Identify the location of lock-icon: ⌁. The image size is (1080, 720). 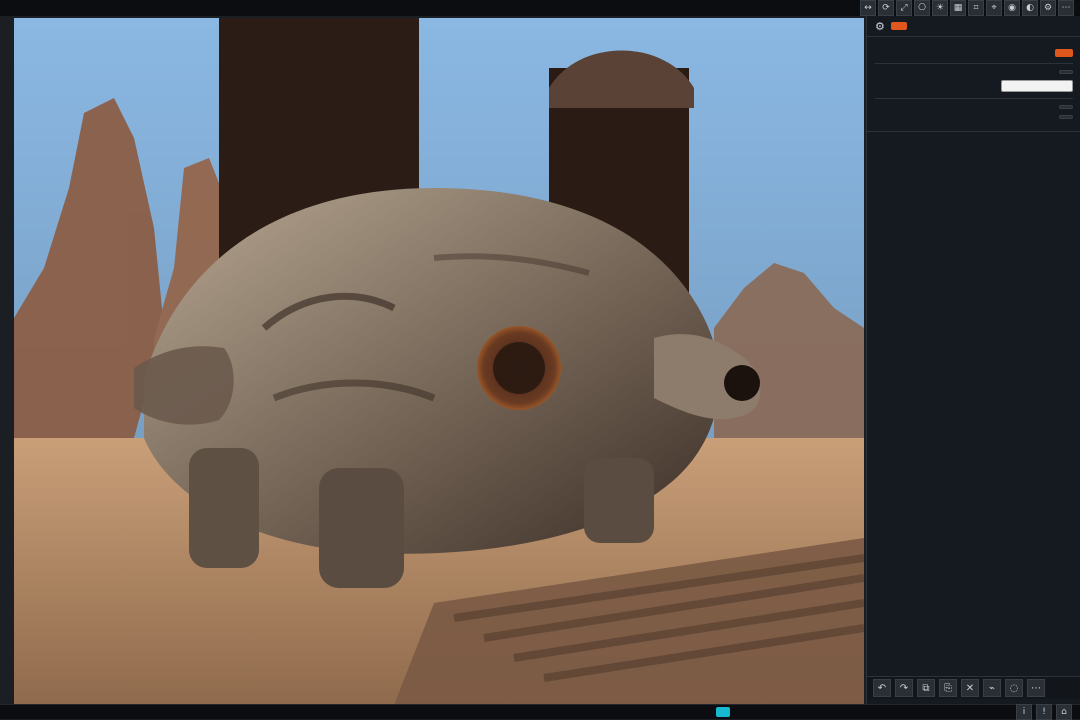
(992, 688).